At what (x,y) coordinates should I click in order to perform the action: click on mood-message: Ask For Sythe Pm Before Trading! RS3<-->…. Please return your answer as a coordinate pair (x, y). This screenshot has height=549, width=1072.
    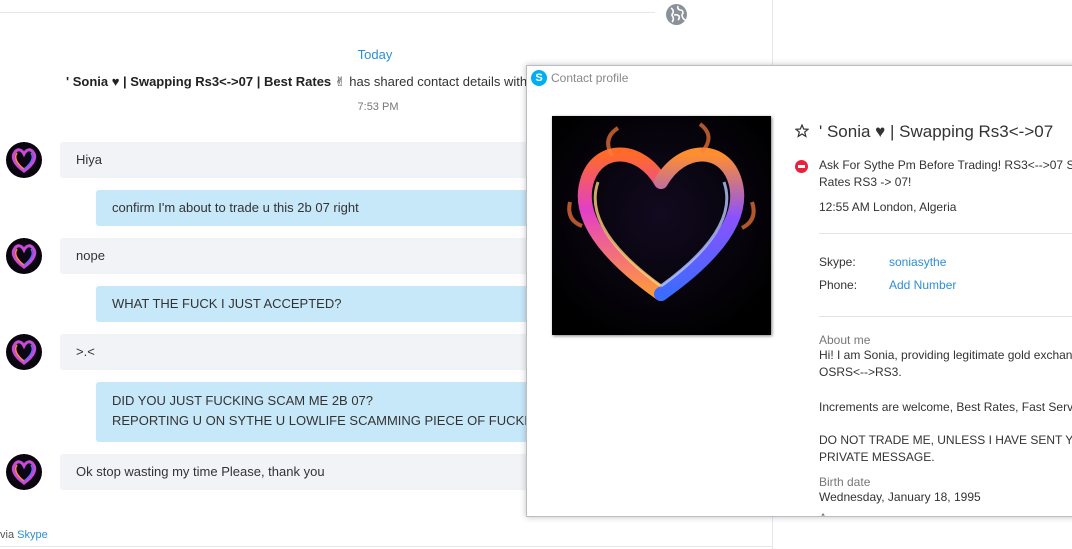
    Looking at the image, I should click on (945, 165).